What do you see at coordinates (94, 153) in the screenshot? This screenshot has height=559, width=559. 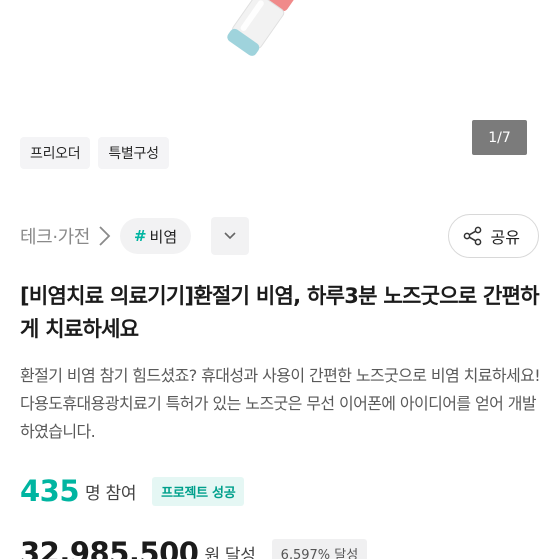 I see `hero-tags: 프리오더 특별구성` at bounding box center [94, 153].